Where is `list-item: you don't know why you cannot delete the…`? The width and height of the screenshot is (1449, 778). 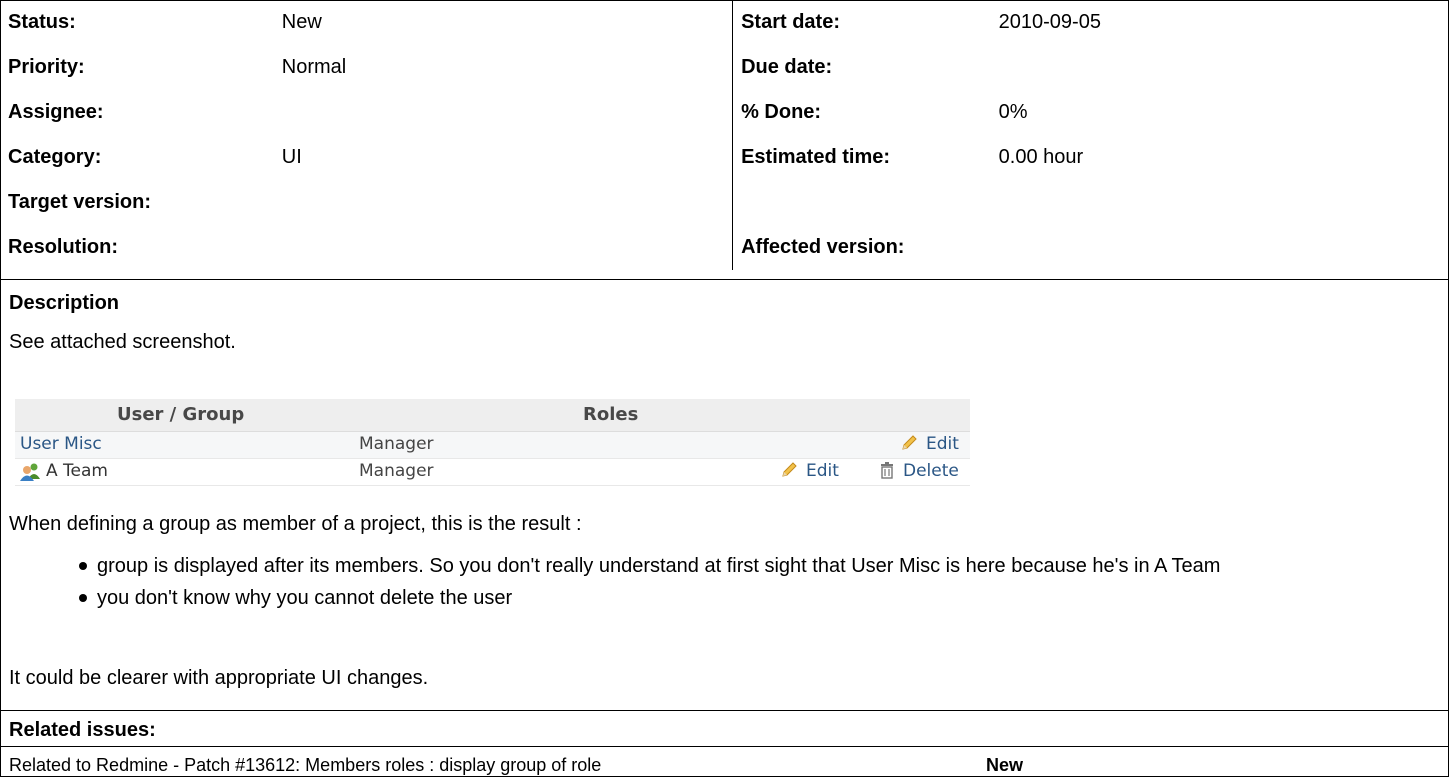 list-item: you don't know why you cannot delete the… is located at coordinates (610, 598).